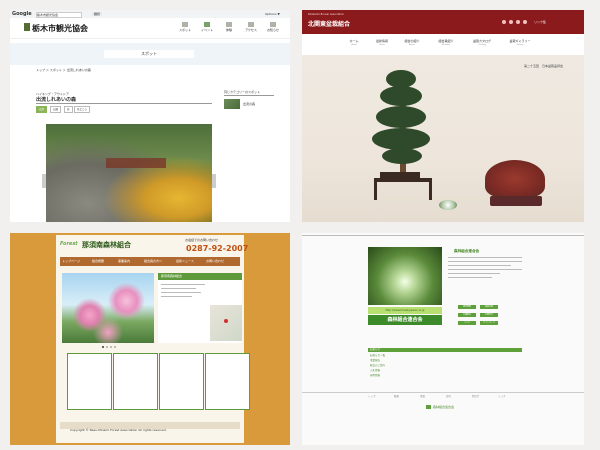 This screenshot has height=450, width=600. What do you see at coordinates (44, 181) in the screenshot?
I see `prev-arrow-icon` at bounding box center [44, 181].